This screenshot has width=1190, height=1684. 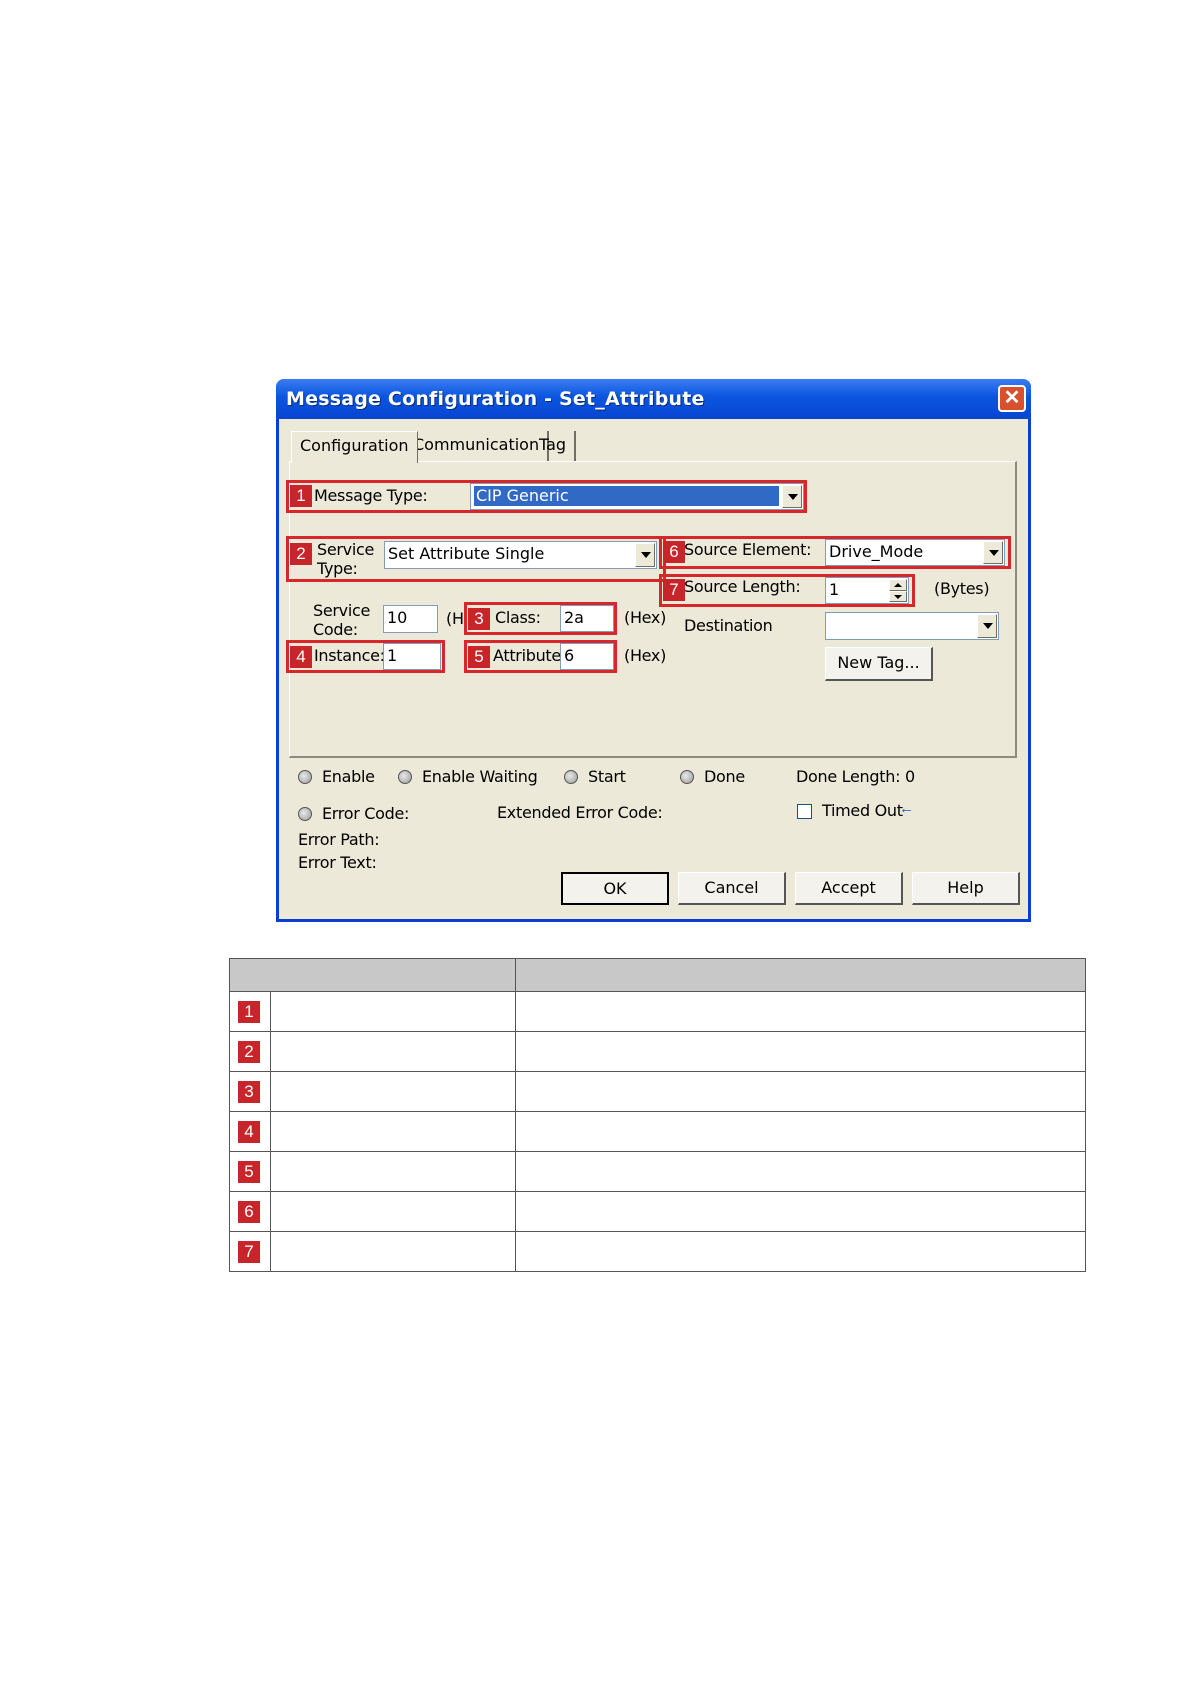 I want to click on table-badge-5: 5, so click(x=249, y=1171).